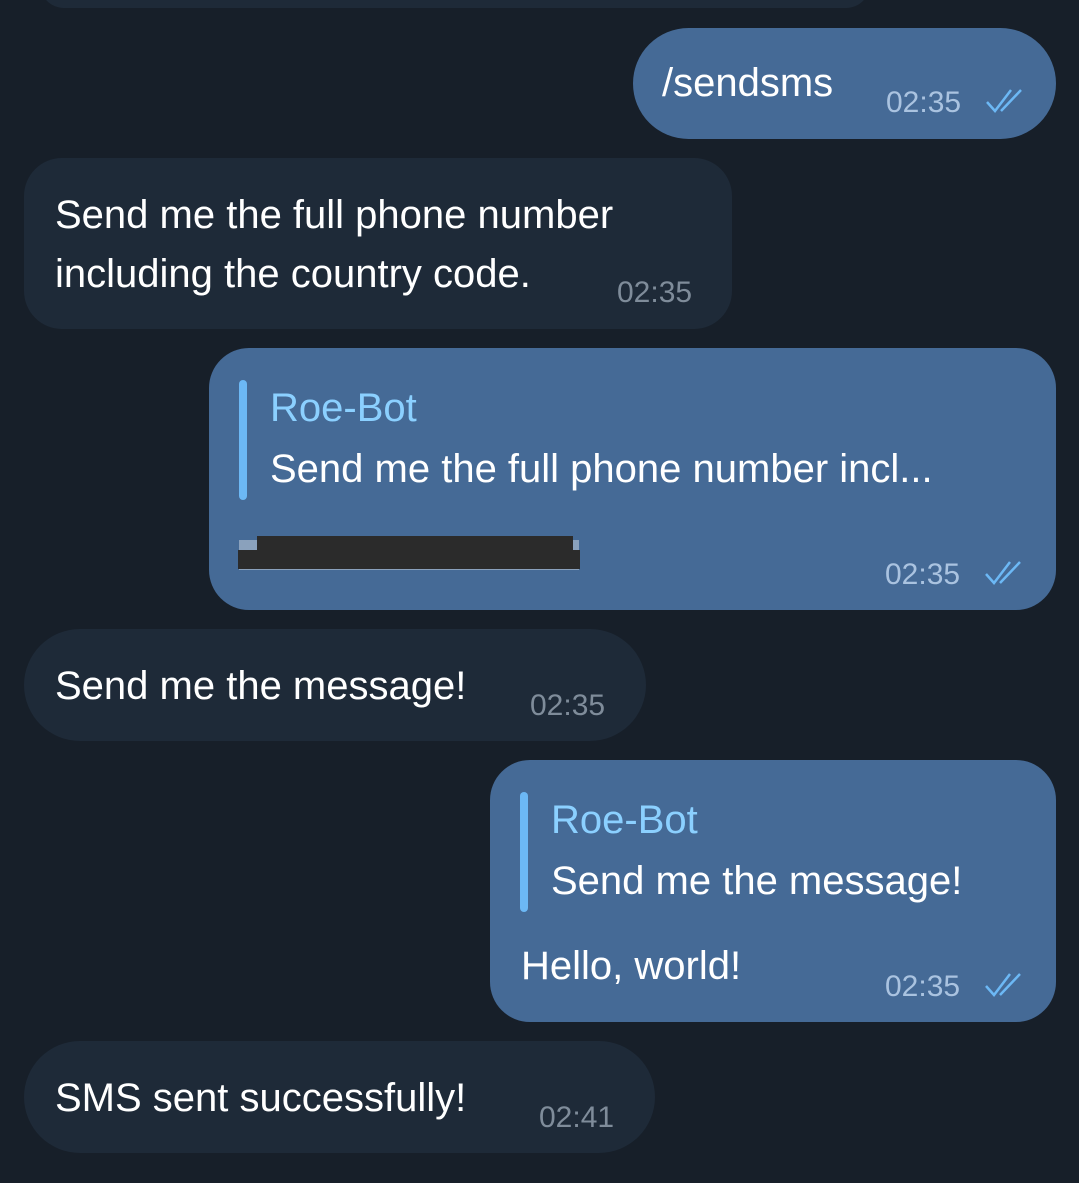  Describe the element at coordinates (455, 4) in the screenshot. I see `previous-message-bubble` at that location.